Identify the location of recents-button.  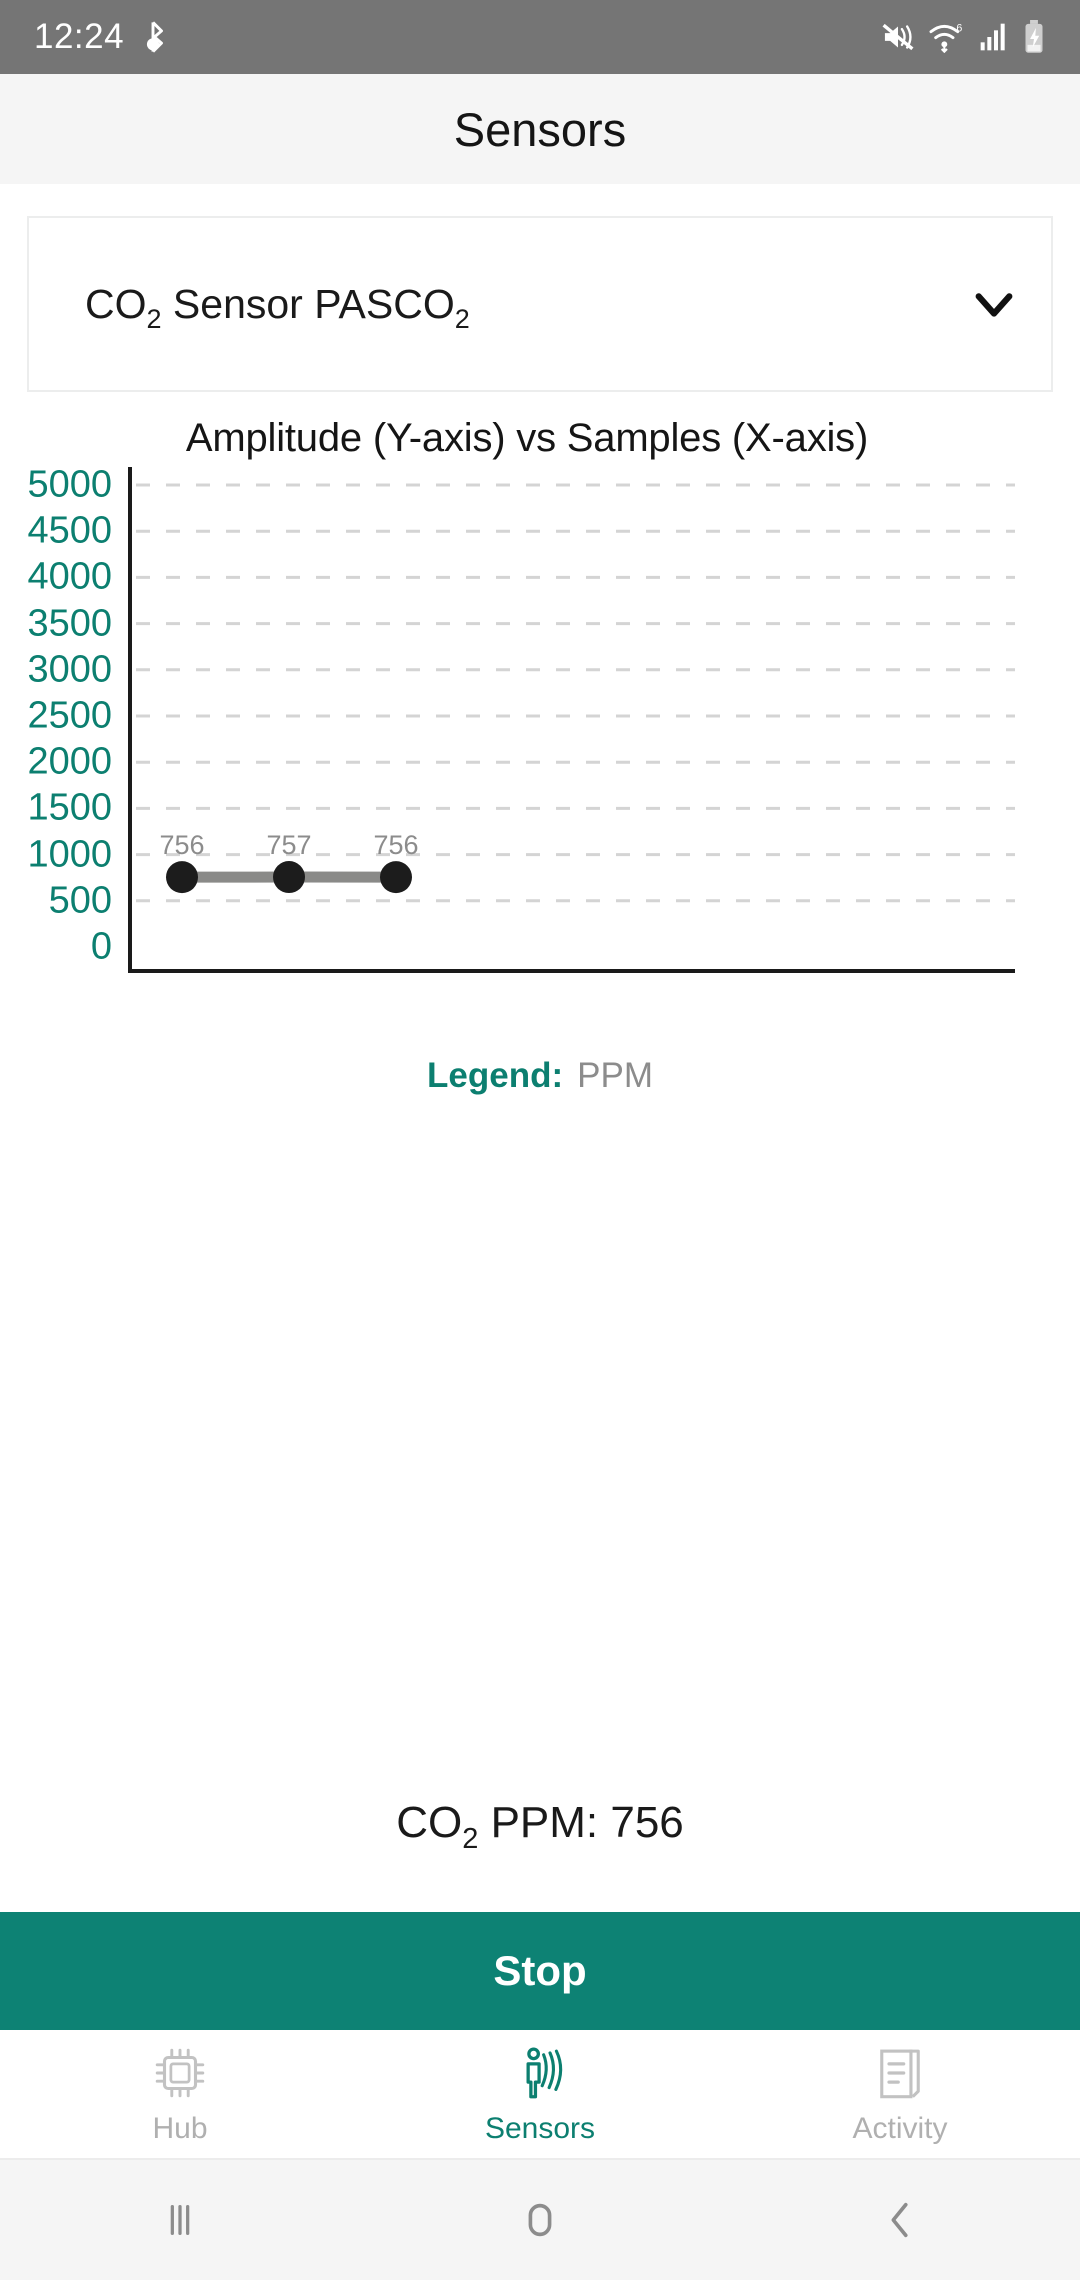
(180, 2220).